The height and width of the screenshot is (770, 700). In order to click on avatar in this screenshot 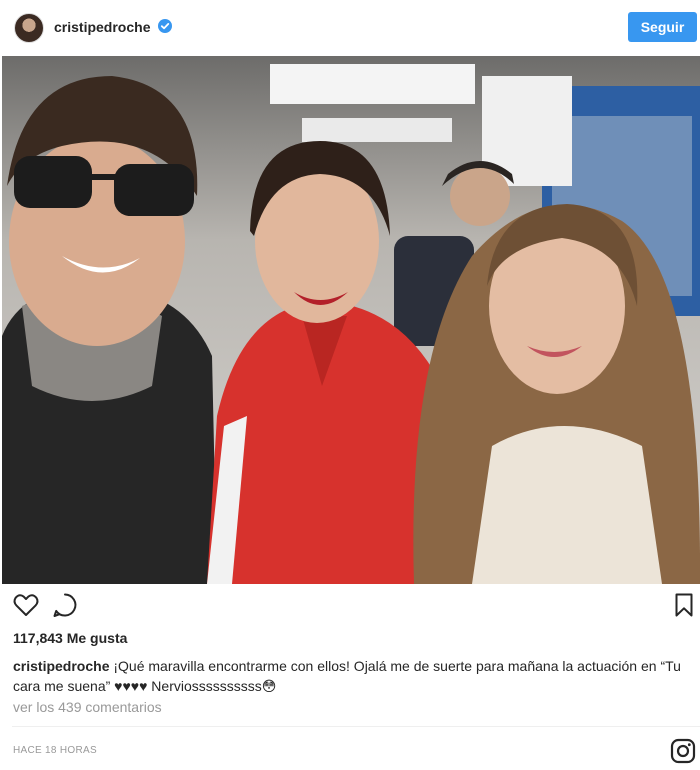, I will do `click(29, 28)`.